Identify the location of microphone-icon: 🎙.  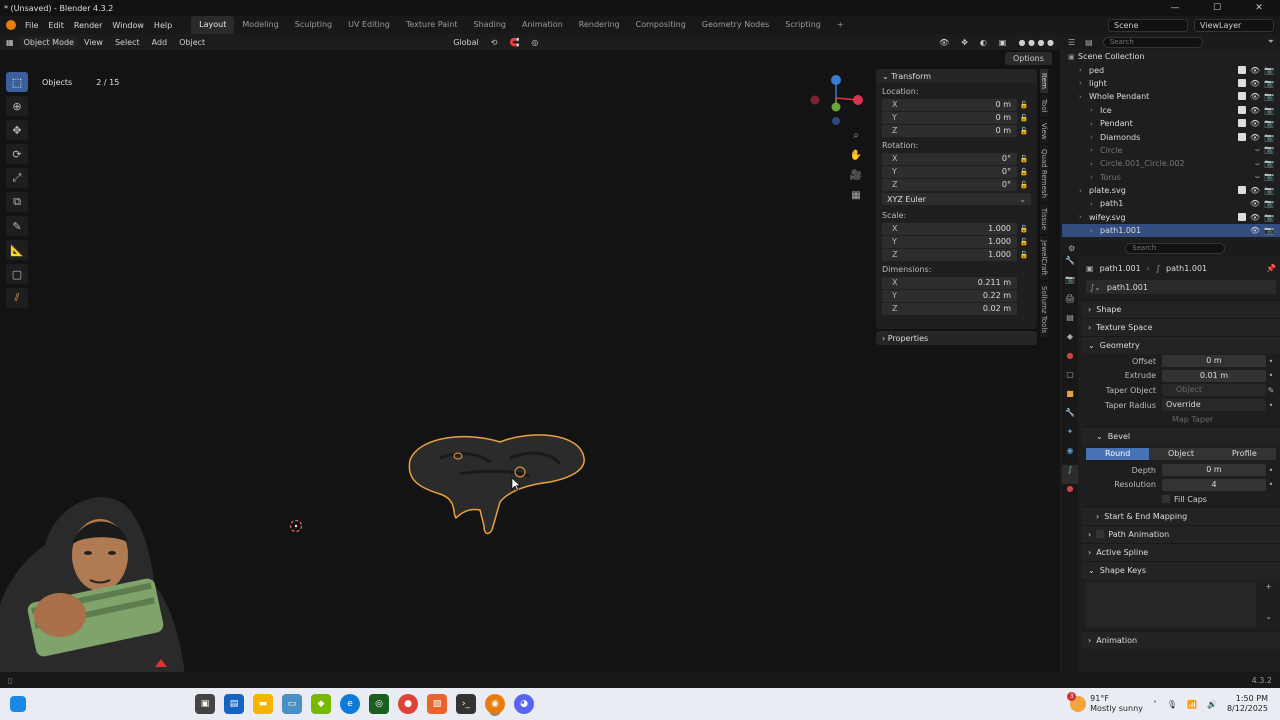
(1172, 704).